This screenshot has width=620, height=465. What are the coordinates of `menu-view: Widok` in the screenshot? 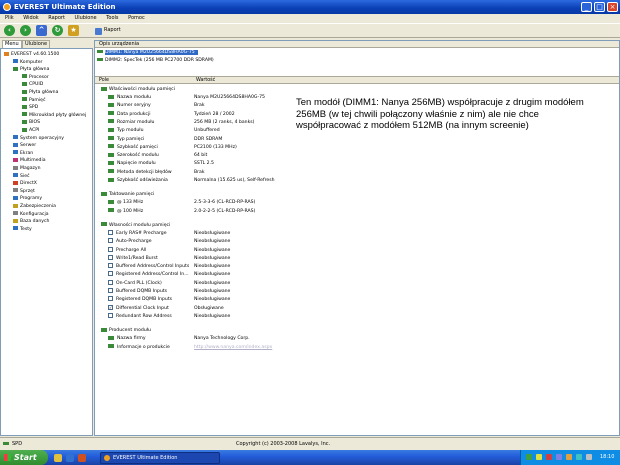 It's located at (30, 18).